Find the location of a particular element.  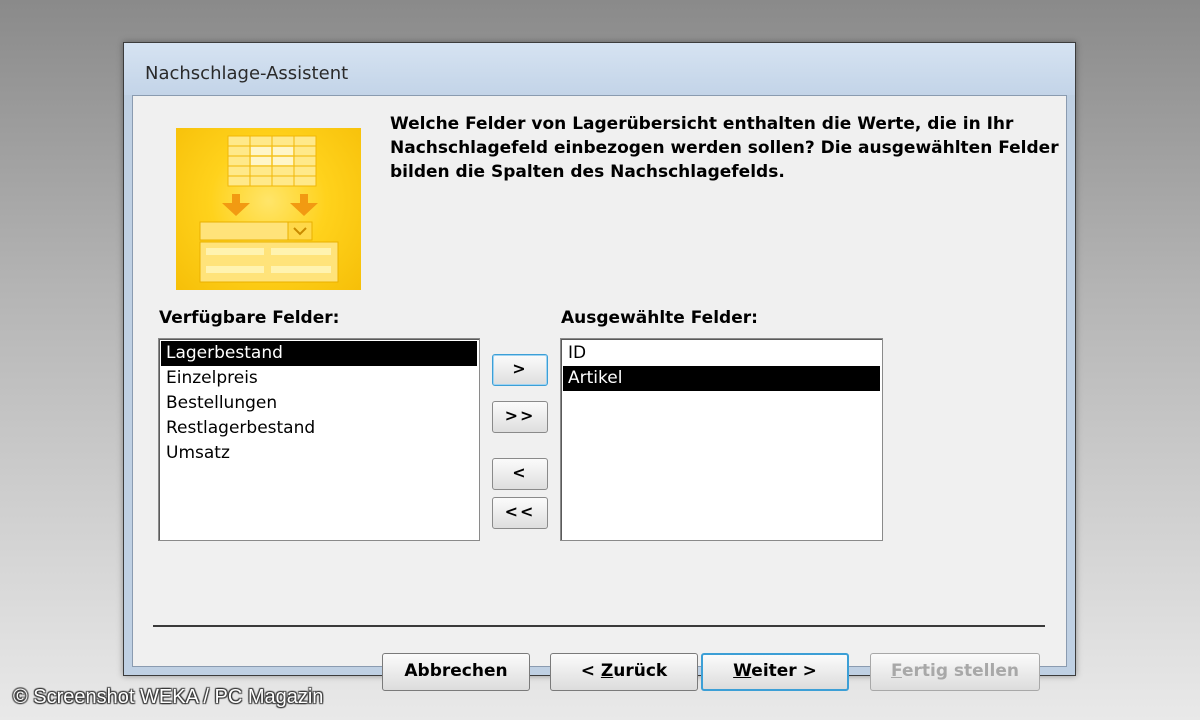

finish-button: Fertig stellen is located at coordinates (955, 672).